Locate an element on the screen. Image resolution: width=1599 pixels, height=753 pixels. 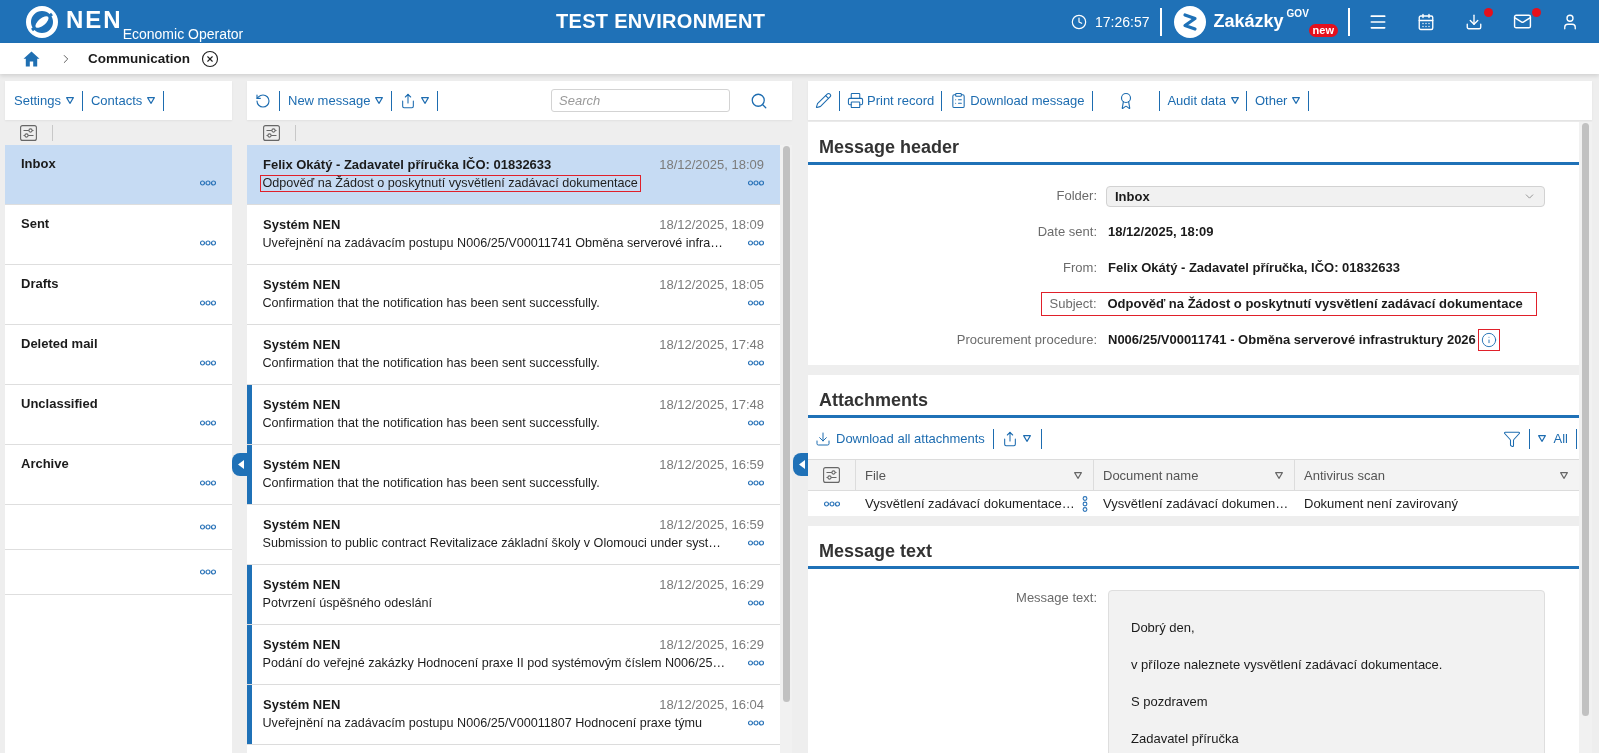
kebab-icon is located at coordinates (1085, 503).